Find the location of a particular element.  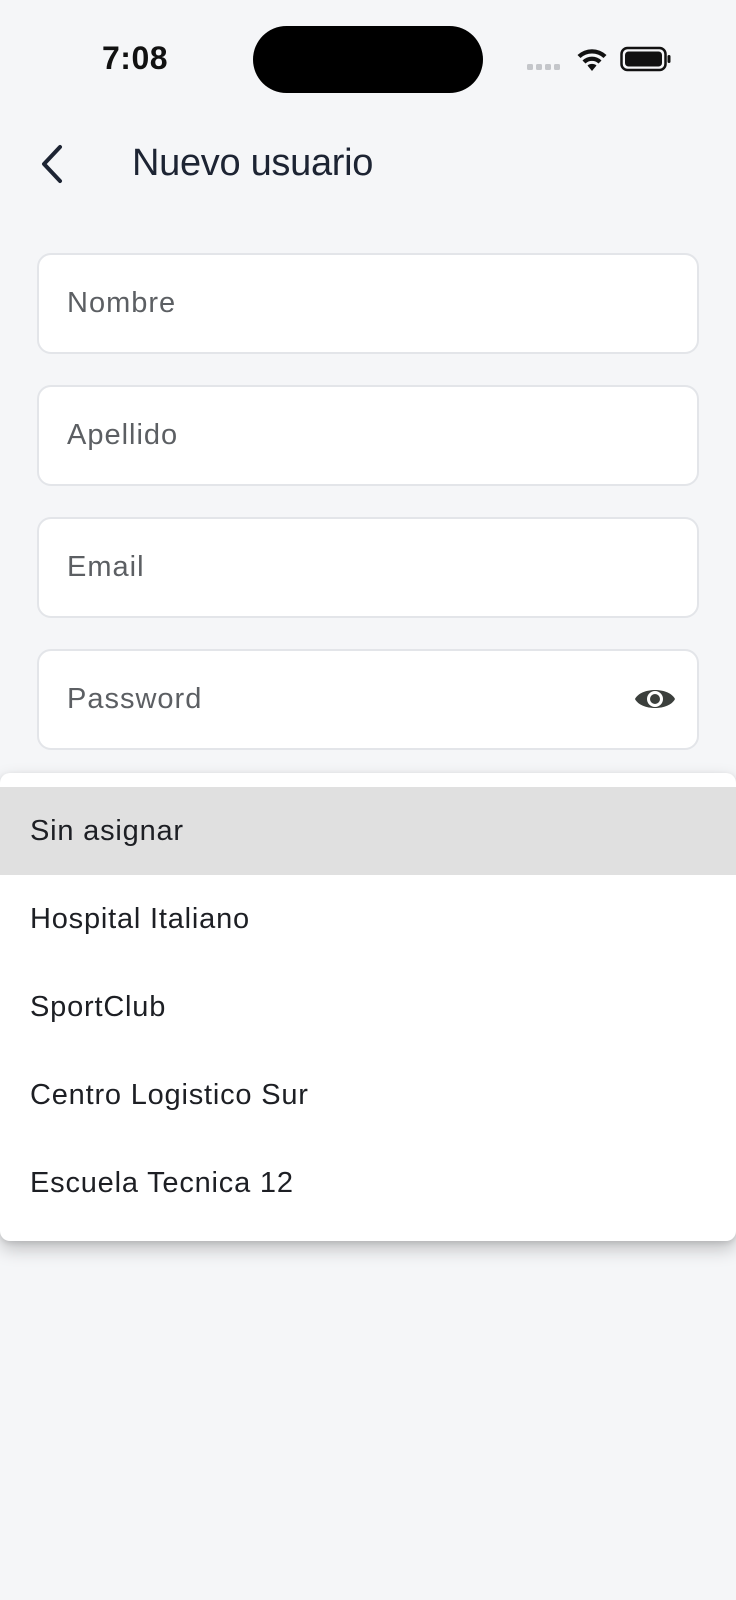

battery-icon is located at coordinates (645, 59).